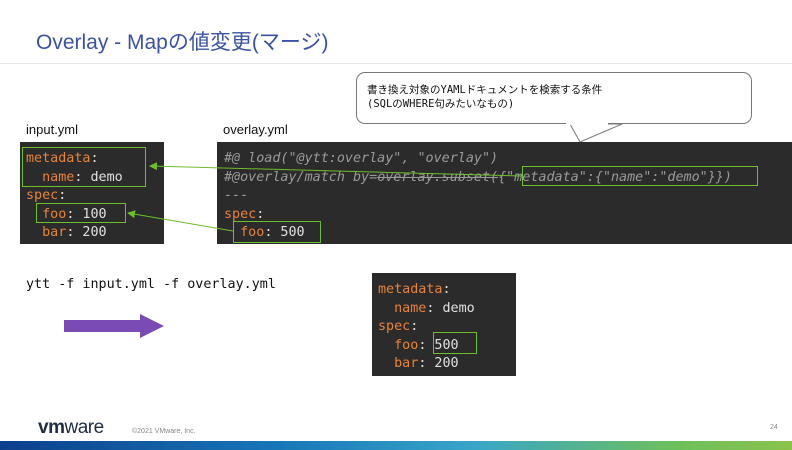 The width and height of the screenshot is (792, 450). I want to click on result-value-bar: 200, so click(442, 363).